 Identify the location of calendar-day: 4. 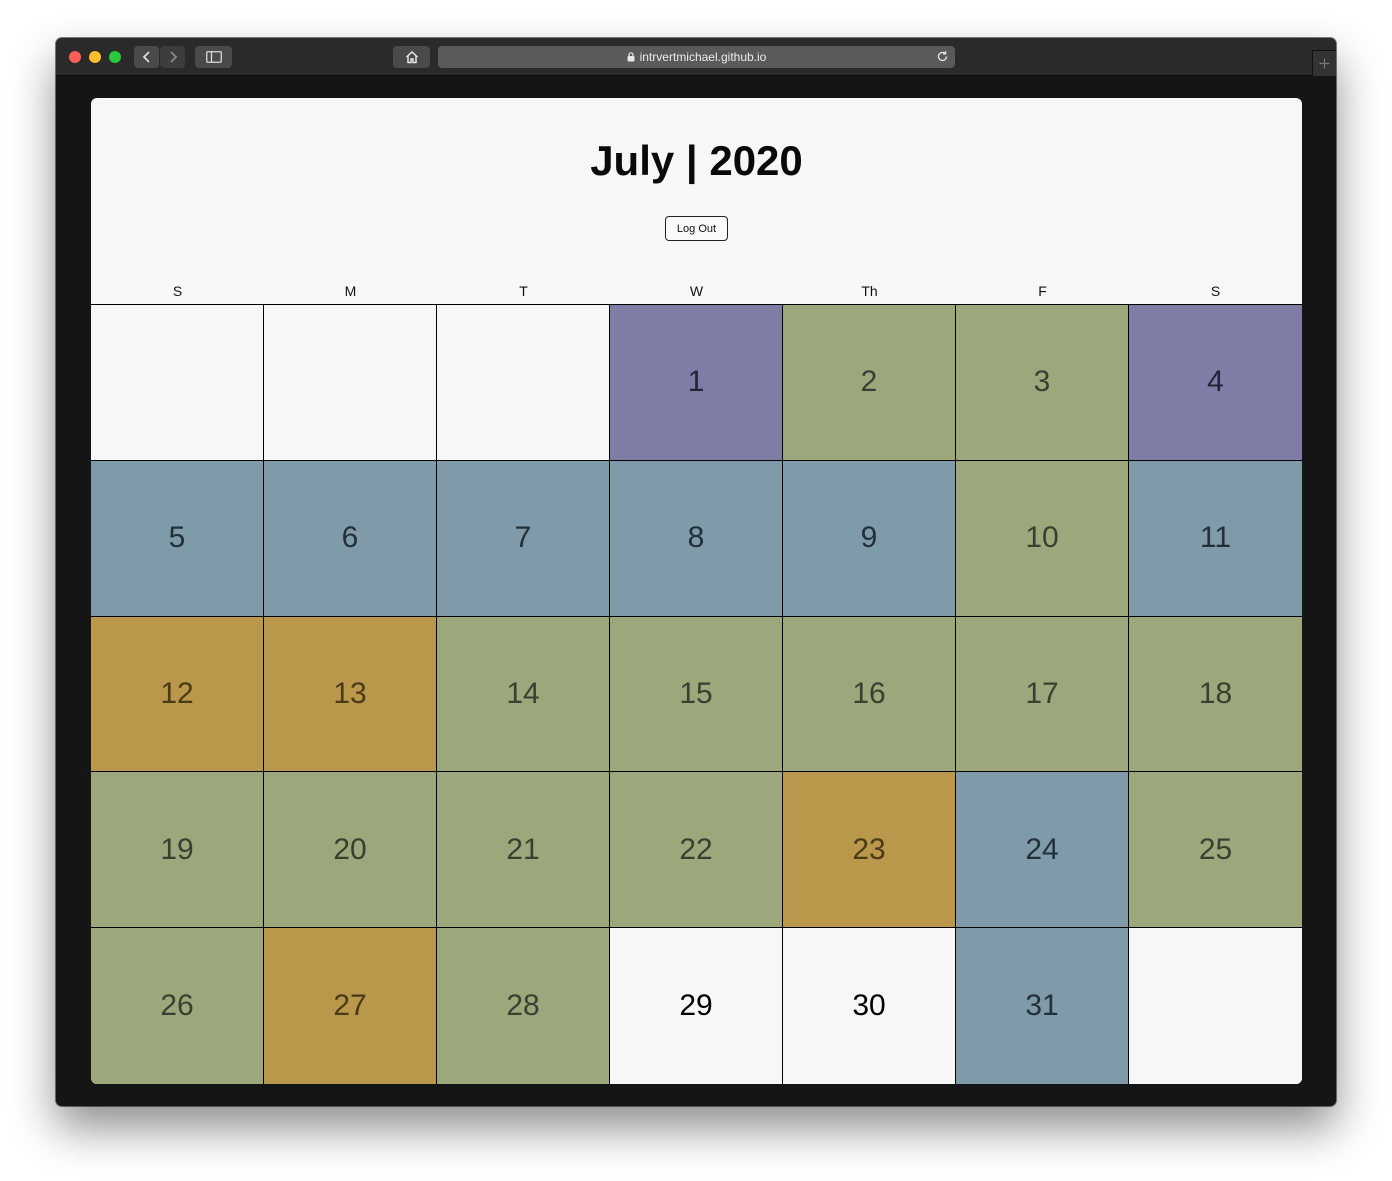
(1215, 383).